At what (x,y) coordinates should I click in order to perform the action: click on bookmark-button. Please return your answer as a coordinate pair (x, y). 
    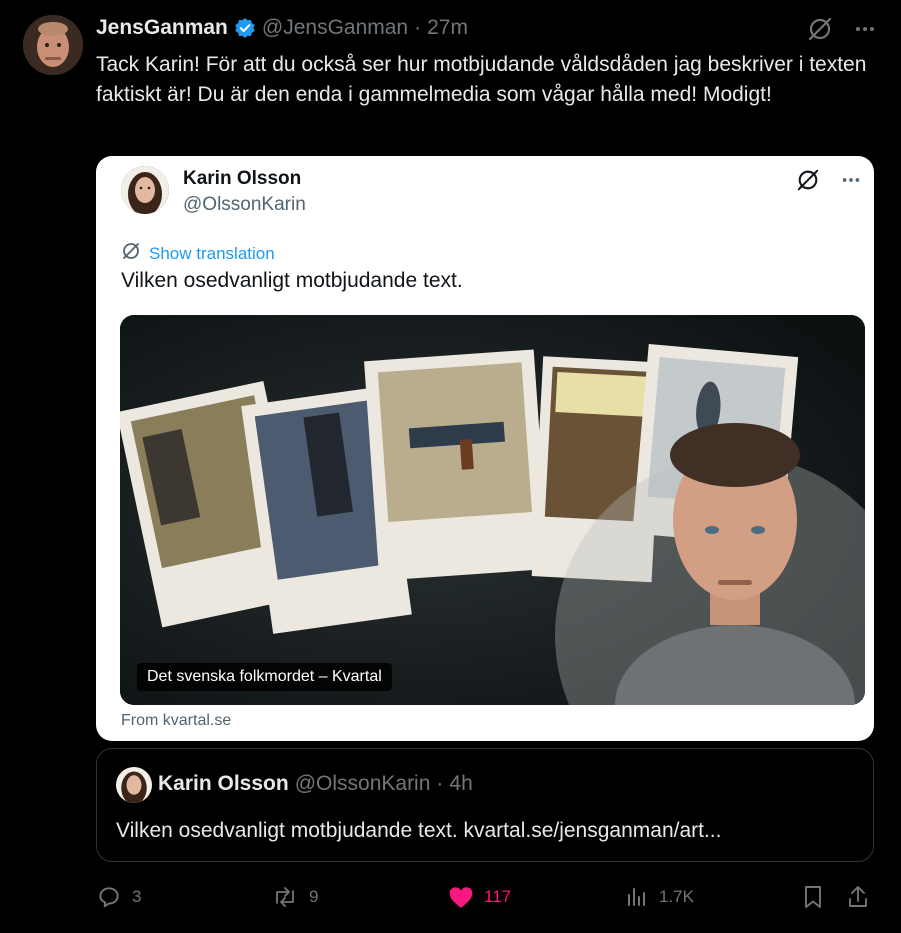
    Looking at the image, I should click on (813, 897).